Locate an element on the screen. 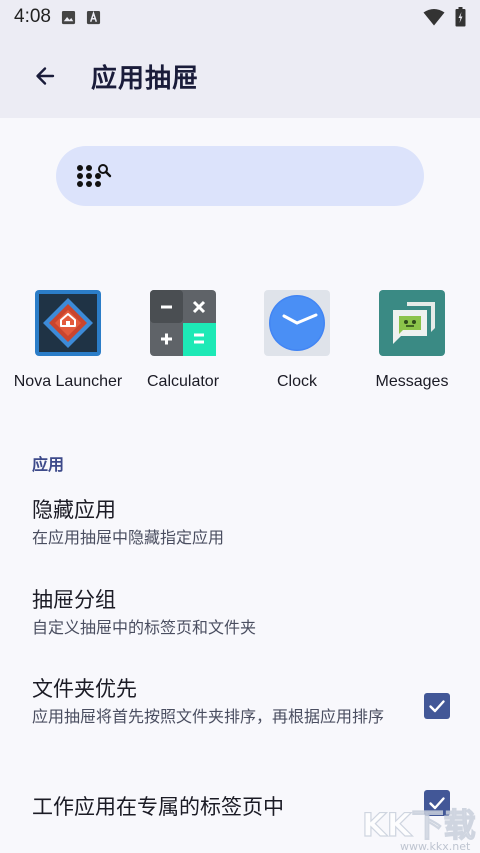 This screenshot has height=853, width=480. pref-title: 工作应用在专属的标签页中 is located at coordinates (158, 807).